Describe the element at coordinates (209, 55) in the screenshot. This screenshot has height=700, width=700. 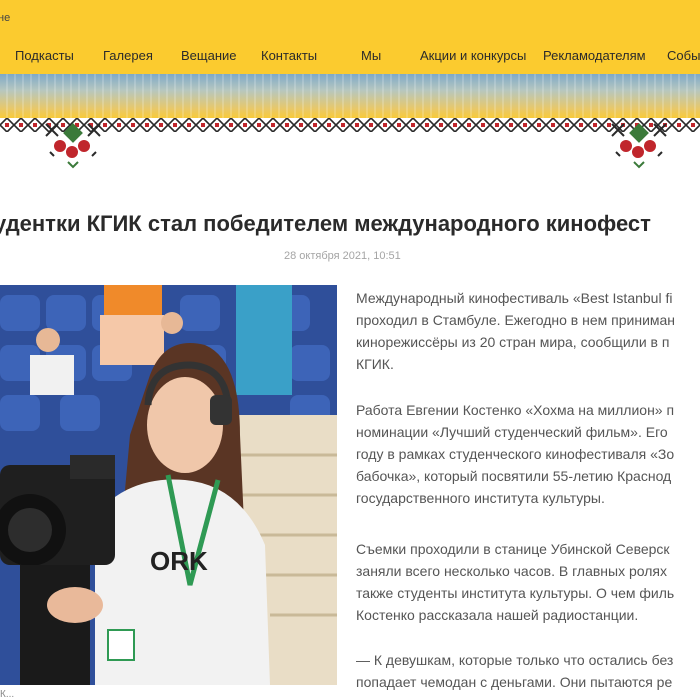
I see `nav-item-broadcast: Вещание` at that location.